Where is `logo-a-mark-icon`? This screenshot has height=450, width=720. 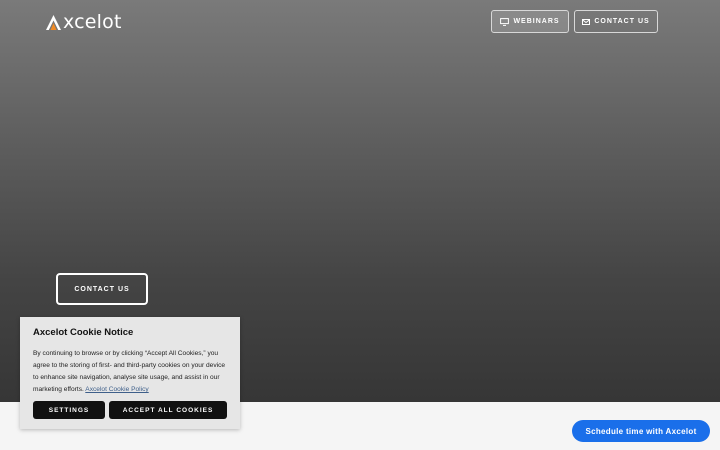 logo-a-mark-icon is located at coordinates (53, 22).